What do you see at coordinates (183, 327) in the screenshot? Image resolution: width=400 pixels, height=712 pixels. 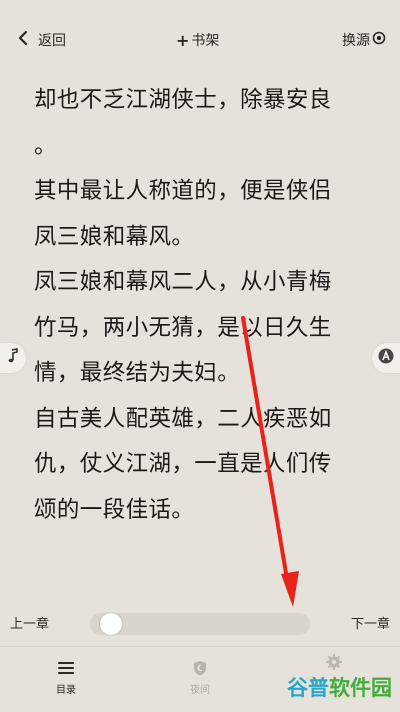 I see `text-line: 竹马，两小无猜，是以日久生` at bounding box center [183, 327].